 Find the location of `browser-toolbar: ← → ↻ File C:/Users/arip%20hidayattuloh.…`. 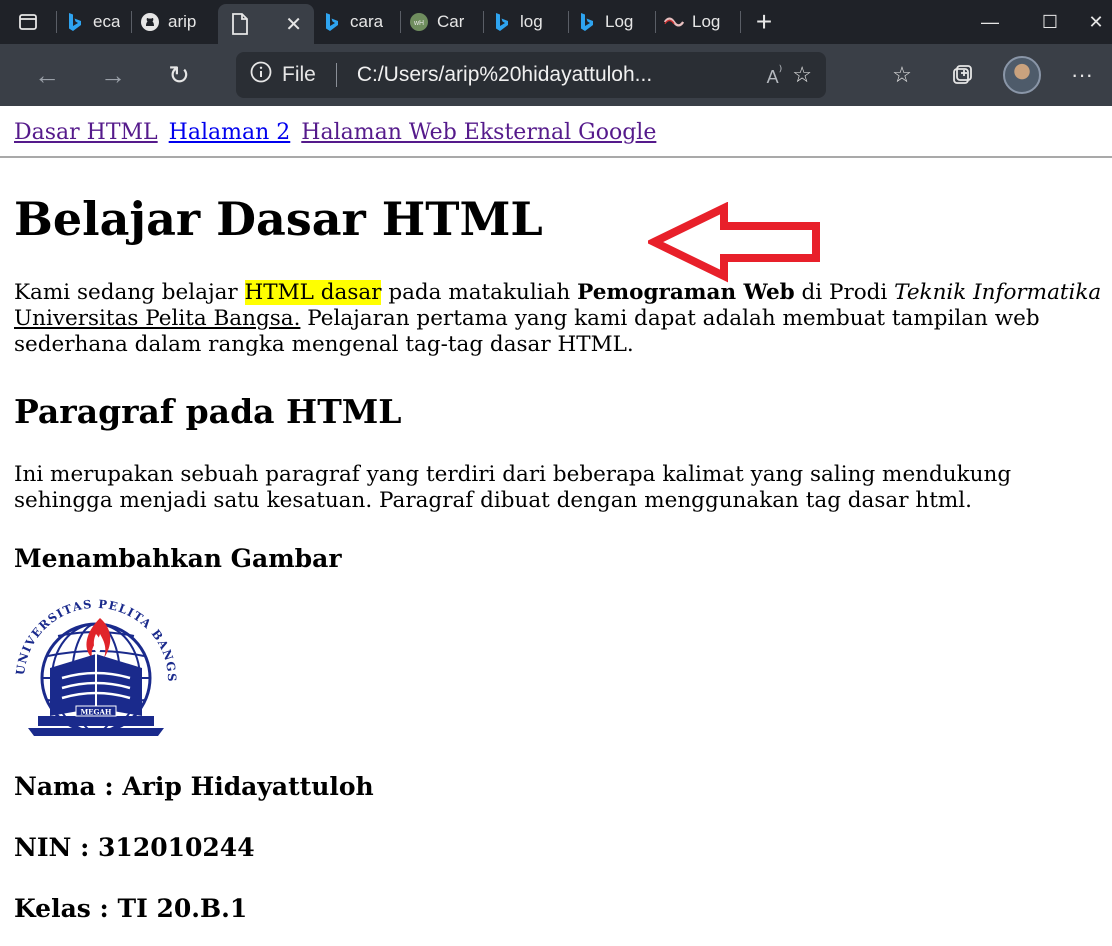

browser-toolbar: ← → ↻ File C:/Users/arip%20hidayattuloh.… is located at coordinates (556, 75).